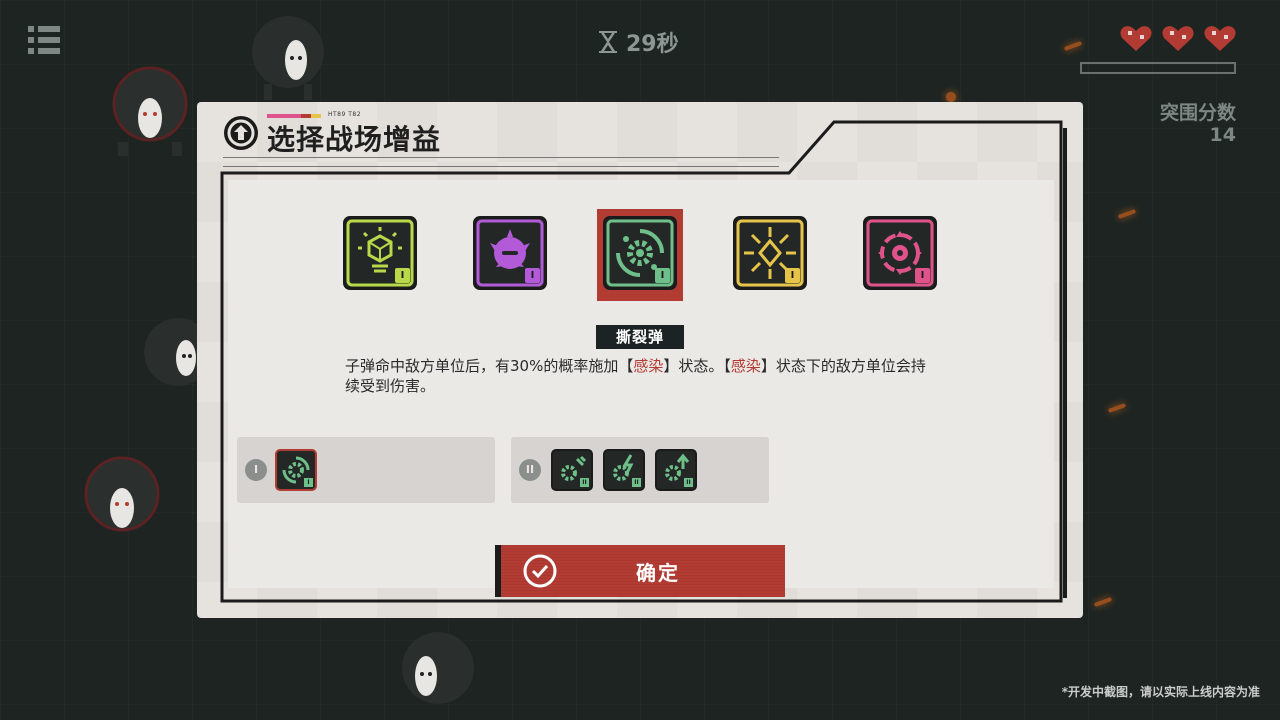 This screenshot has width=1280, height=720. Describe the element at coordinates (697, 366) in the screenshot. I see `desc-text: 】状态。【` at that location.